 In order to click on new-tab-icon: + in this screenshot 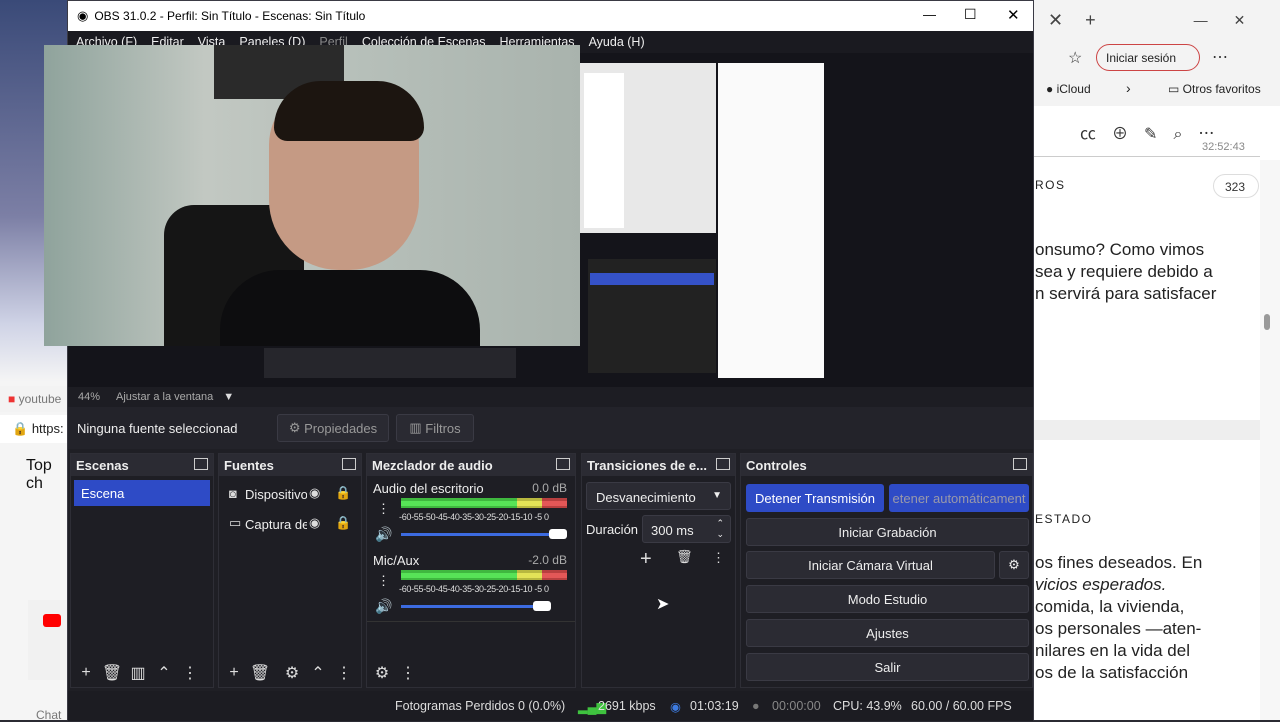, I will do `click(1090, 20)`.